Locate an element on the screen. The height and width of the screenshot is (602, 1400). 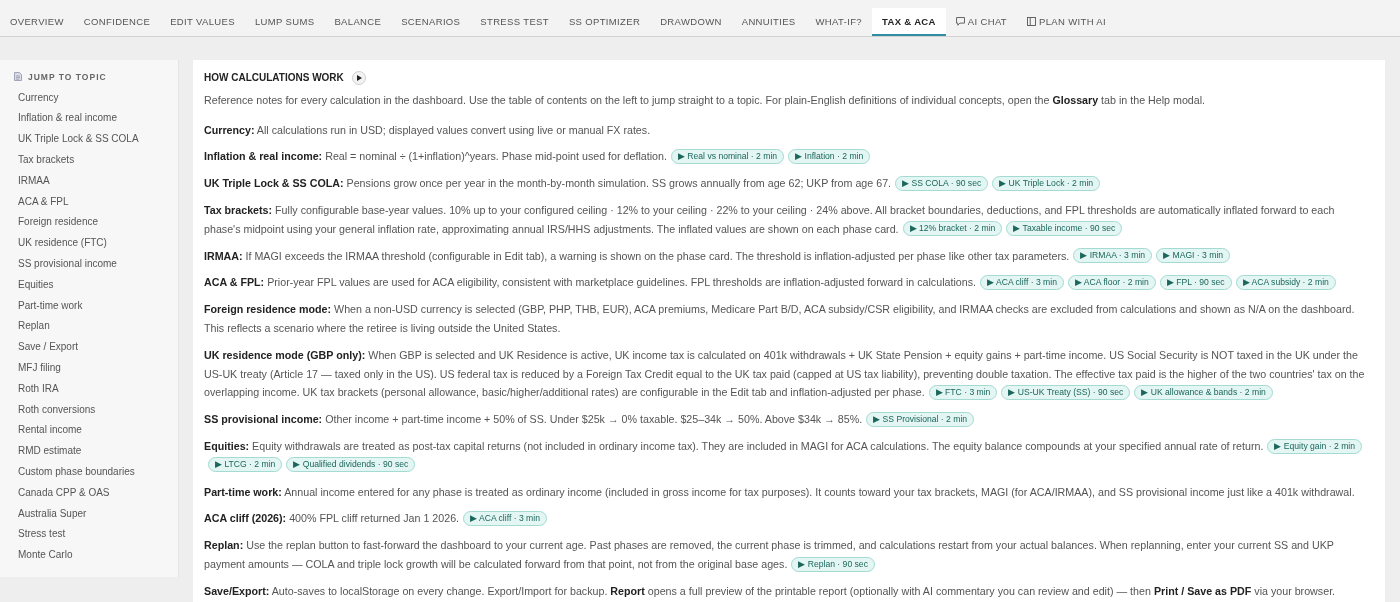
tab: BALANCE is located at coordinates (358, 22).